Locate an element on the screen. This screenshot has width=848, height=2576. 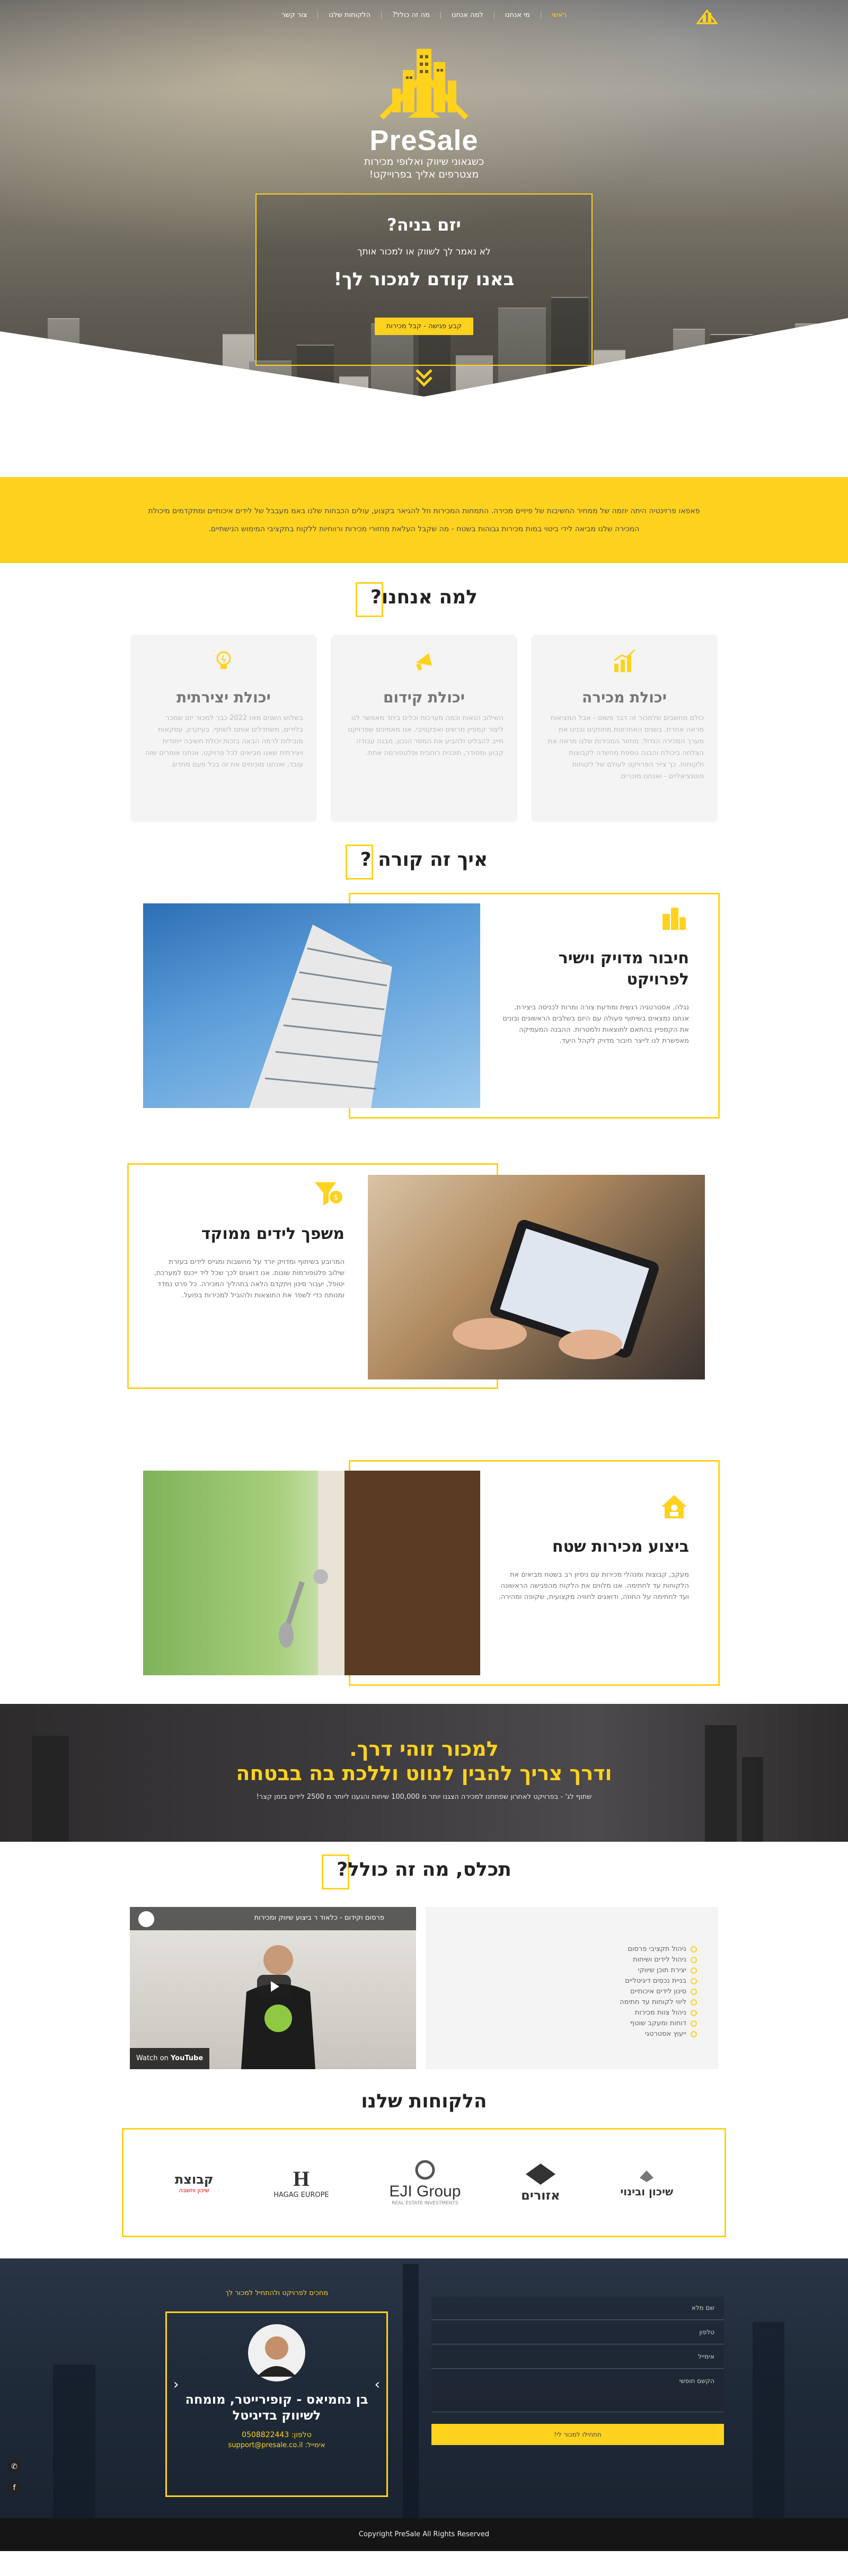
chart-icon is located at coordinates (625, 660).